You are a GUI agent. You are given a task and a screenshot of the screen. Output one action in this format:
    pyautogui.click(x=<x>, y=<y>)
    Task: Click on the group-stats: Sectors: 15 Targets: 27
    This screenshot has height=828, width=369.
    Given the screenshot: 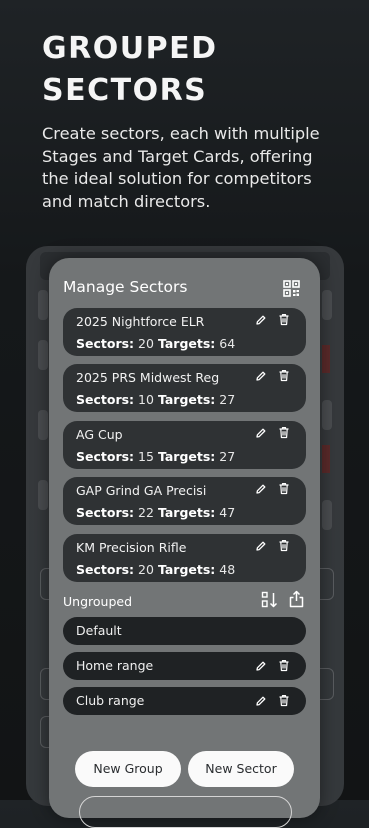 What is the action you would take?
    pyautogui.click(x=155, y=456)
    